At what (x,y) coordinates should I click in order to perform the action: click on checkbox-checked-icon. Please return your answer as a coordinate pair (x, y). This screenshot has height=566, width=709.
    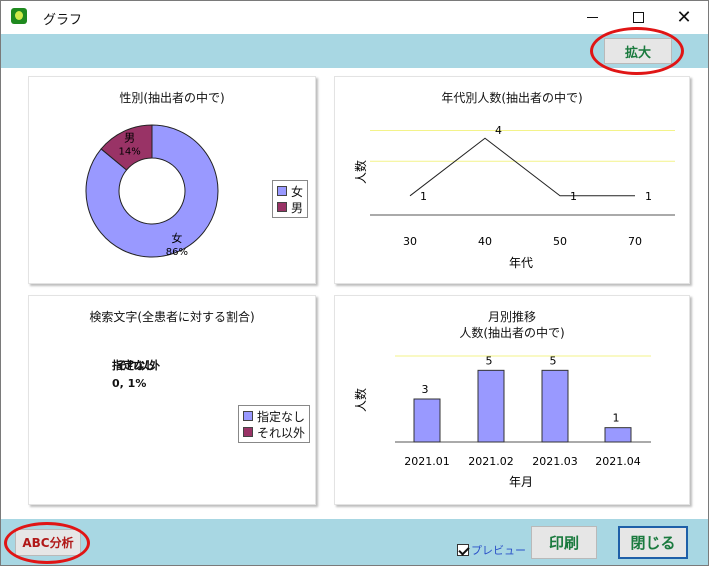
    Looking at the image, I should click on (463, 550).